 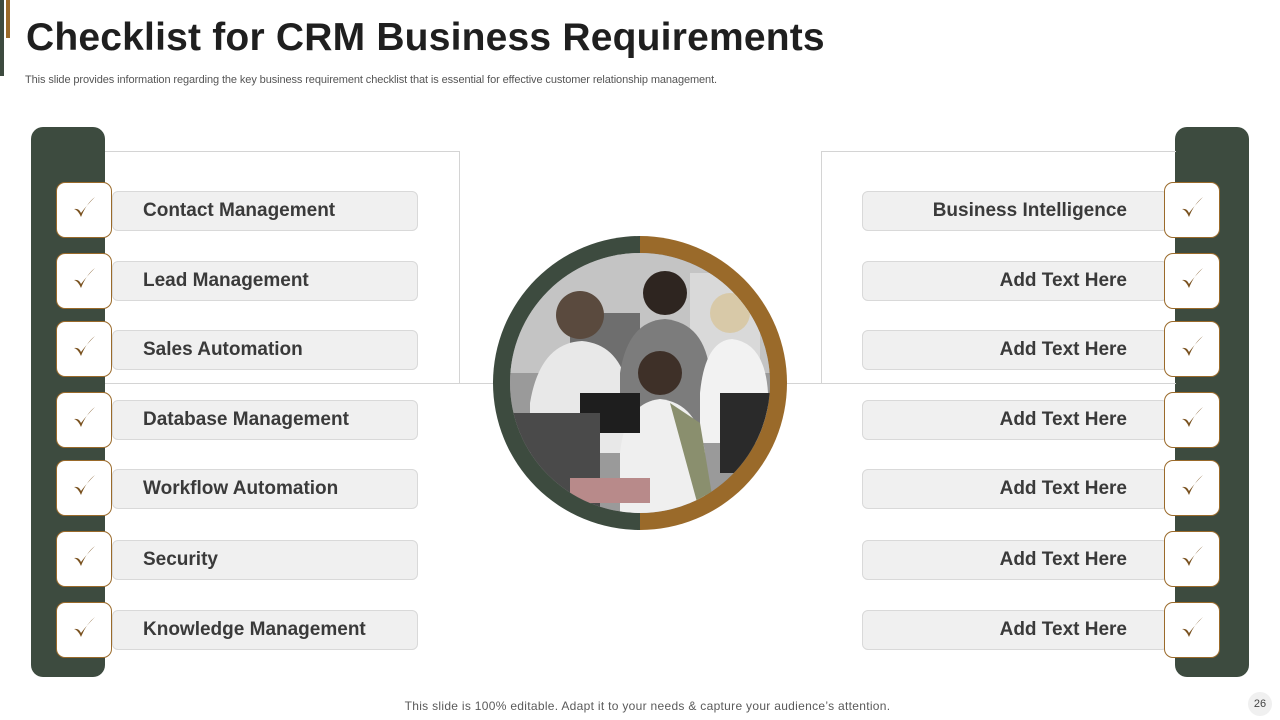 What do you see at coordinates (8, 19) in the screenshot?
I see `accent-bar-brown` at bounding box center [8, 19].